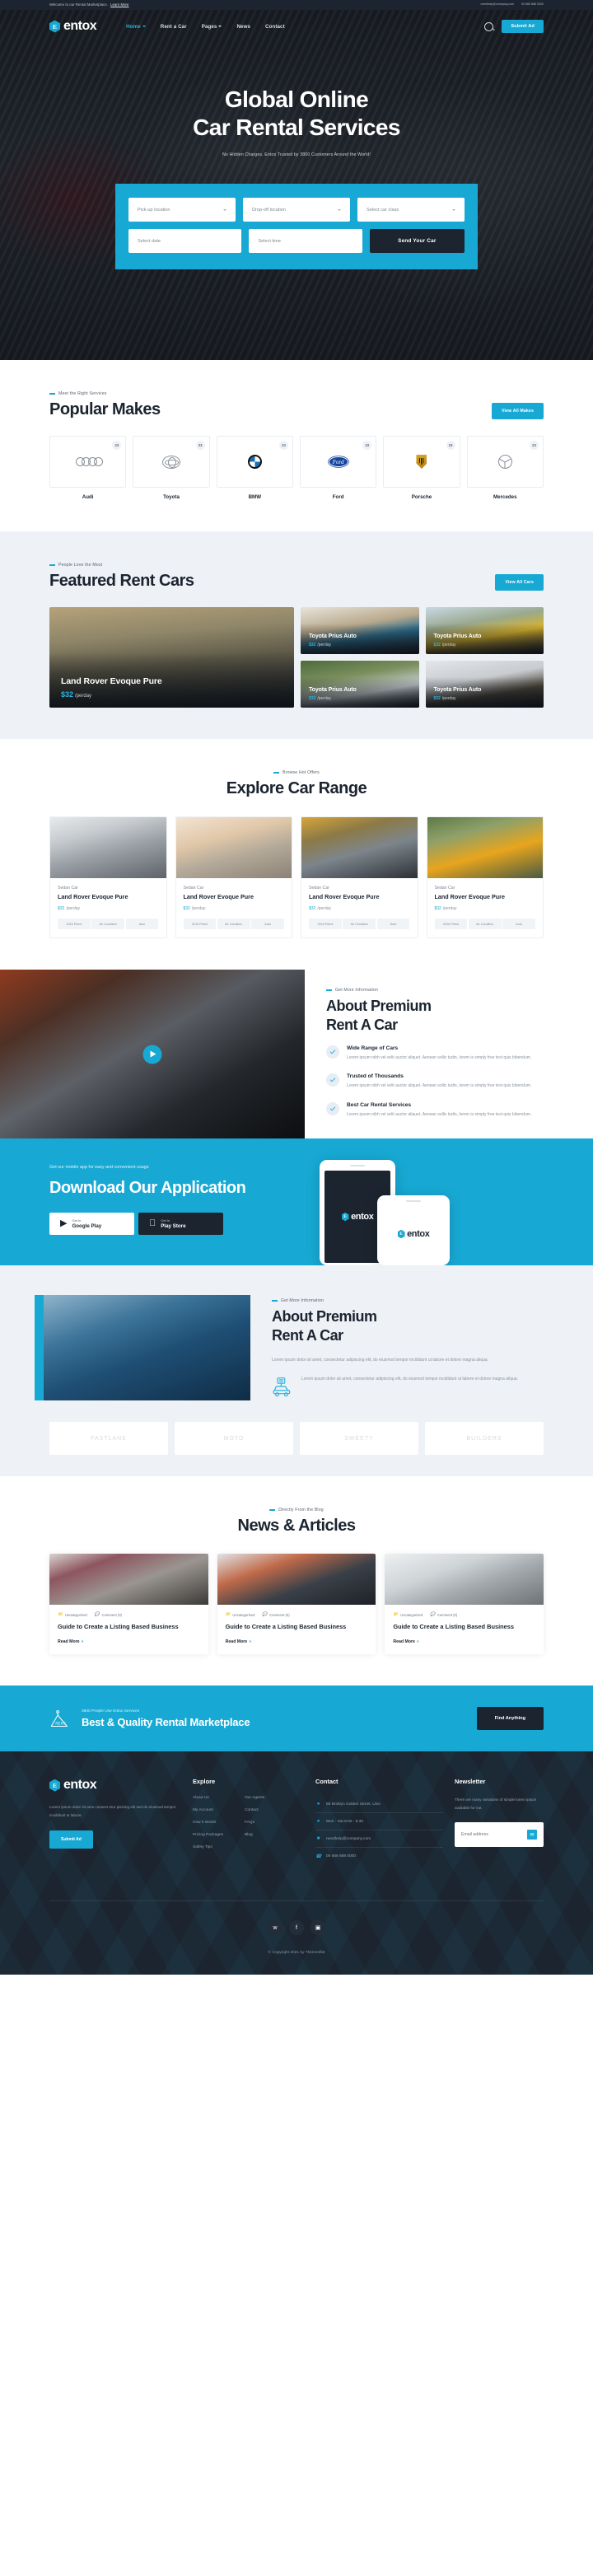 This screenshot has width=593, height=2576. What do you see at coordinates (421, 497) in the screenshot?
I see `make-name: Porsche` at bounding box center [421, 497].